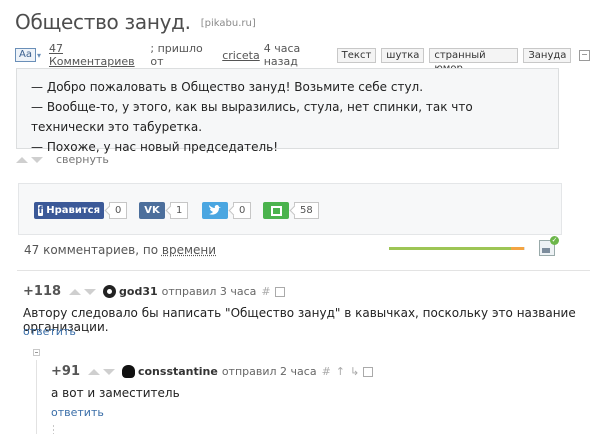  What do you see at coordinates (25, 55) in the screenshot?
I see `font-size-button: Aa` at bounding box center [25, 55].